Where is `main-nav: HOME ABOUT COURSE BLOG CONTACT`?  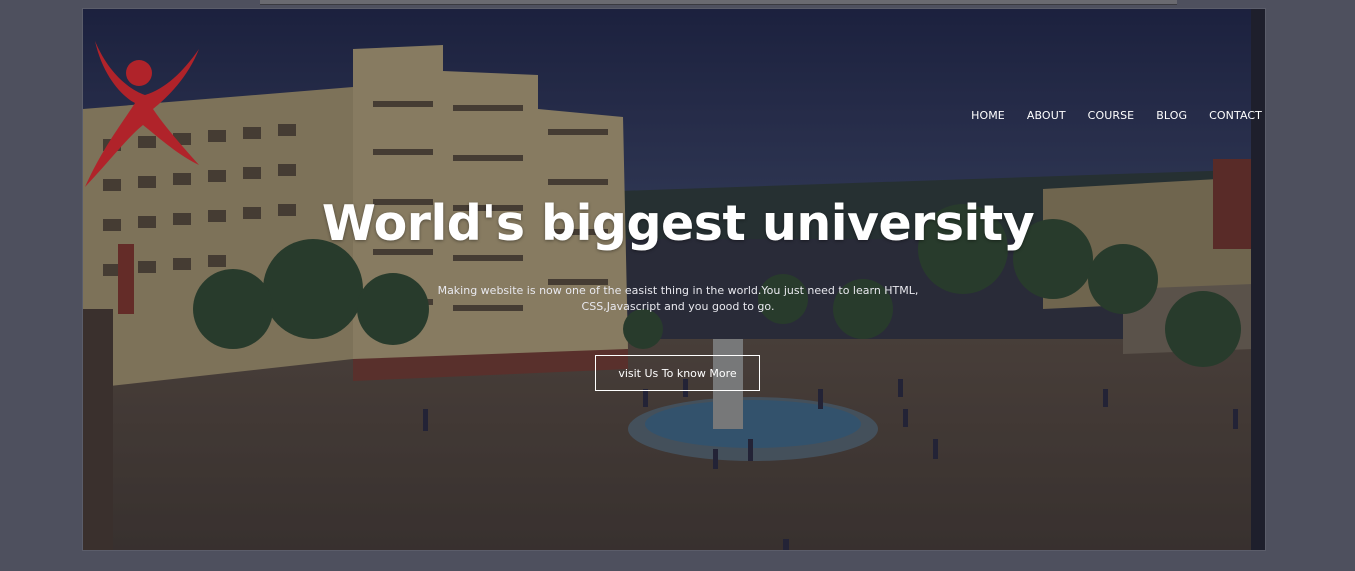
main-nav: HOME ABOUT COURSE BLOG CONTACT is located at coordinates (1116, 115).